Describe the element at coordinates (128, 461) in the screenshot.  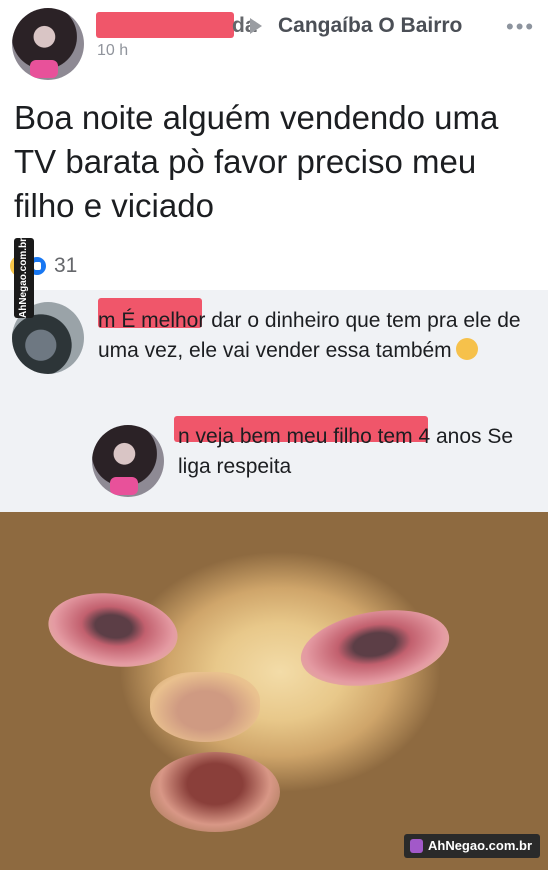
I see `reply-avatar` at that location.